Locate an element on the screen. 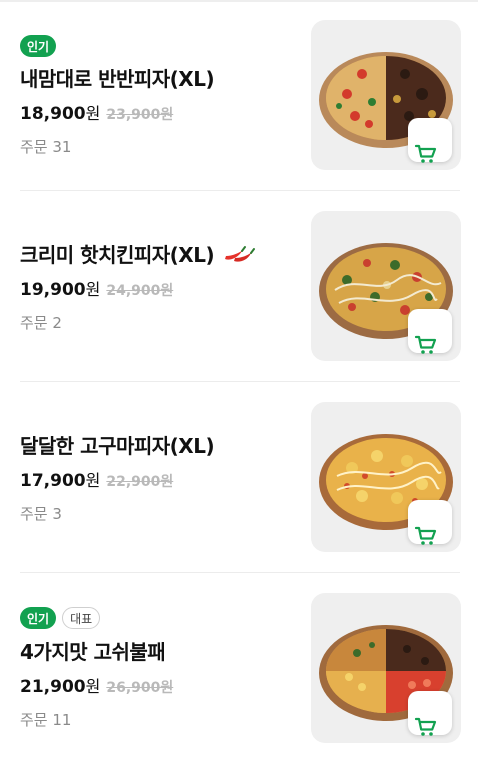 The width and height of the screenshot is (478, 762). item-info: 인기 내맘대로 반반피자(XL) 18,900 원 23,900원 주문 31 is located at coordinates (160, 96).